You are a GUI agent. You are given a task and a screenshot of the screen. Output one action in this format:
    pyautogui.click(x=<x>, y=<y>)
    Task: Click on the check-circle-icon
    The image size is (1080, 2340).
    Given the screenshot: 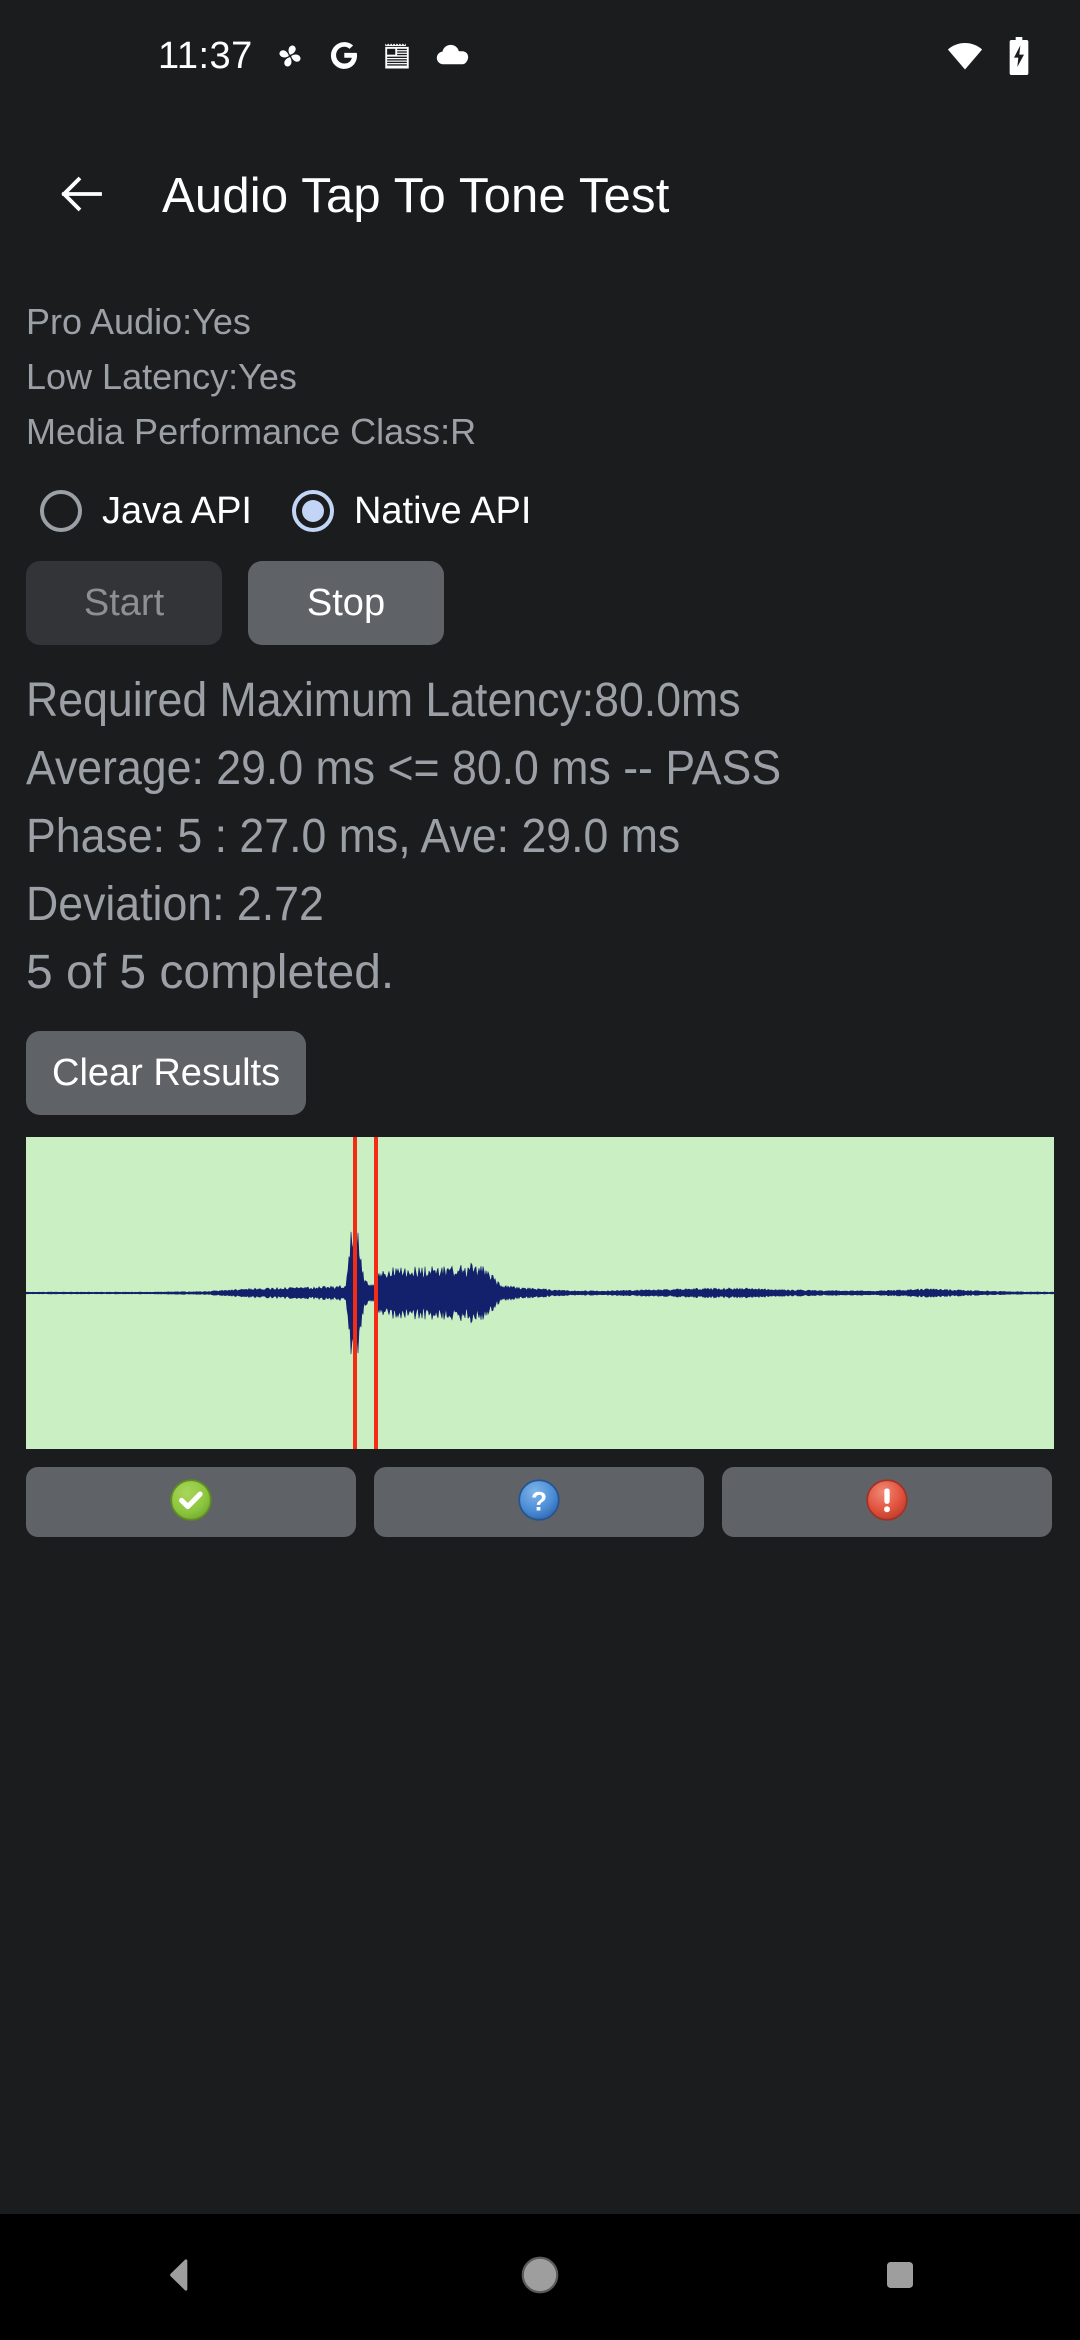 What is the action you would take?
    pyautogui.click(x=191, y=1502)
    